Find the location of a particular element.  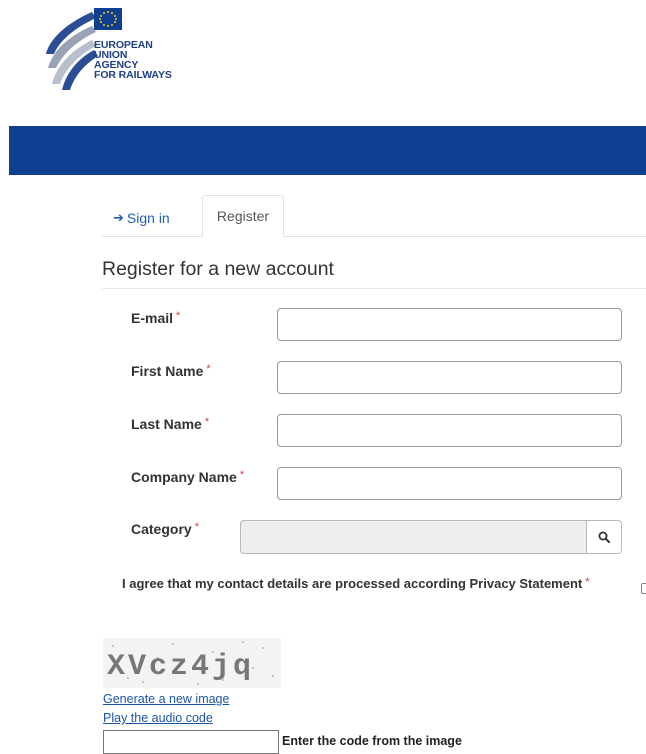

logo-stripes-icon is located at coordinates (72, 51).